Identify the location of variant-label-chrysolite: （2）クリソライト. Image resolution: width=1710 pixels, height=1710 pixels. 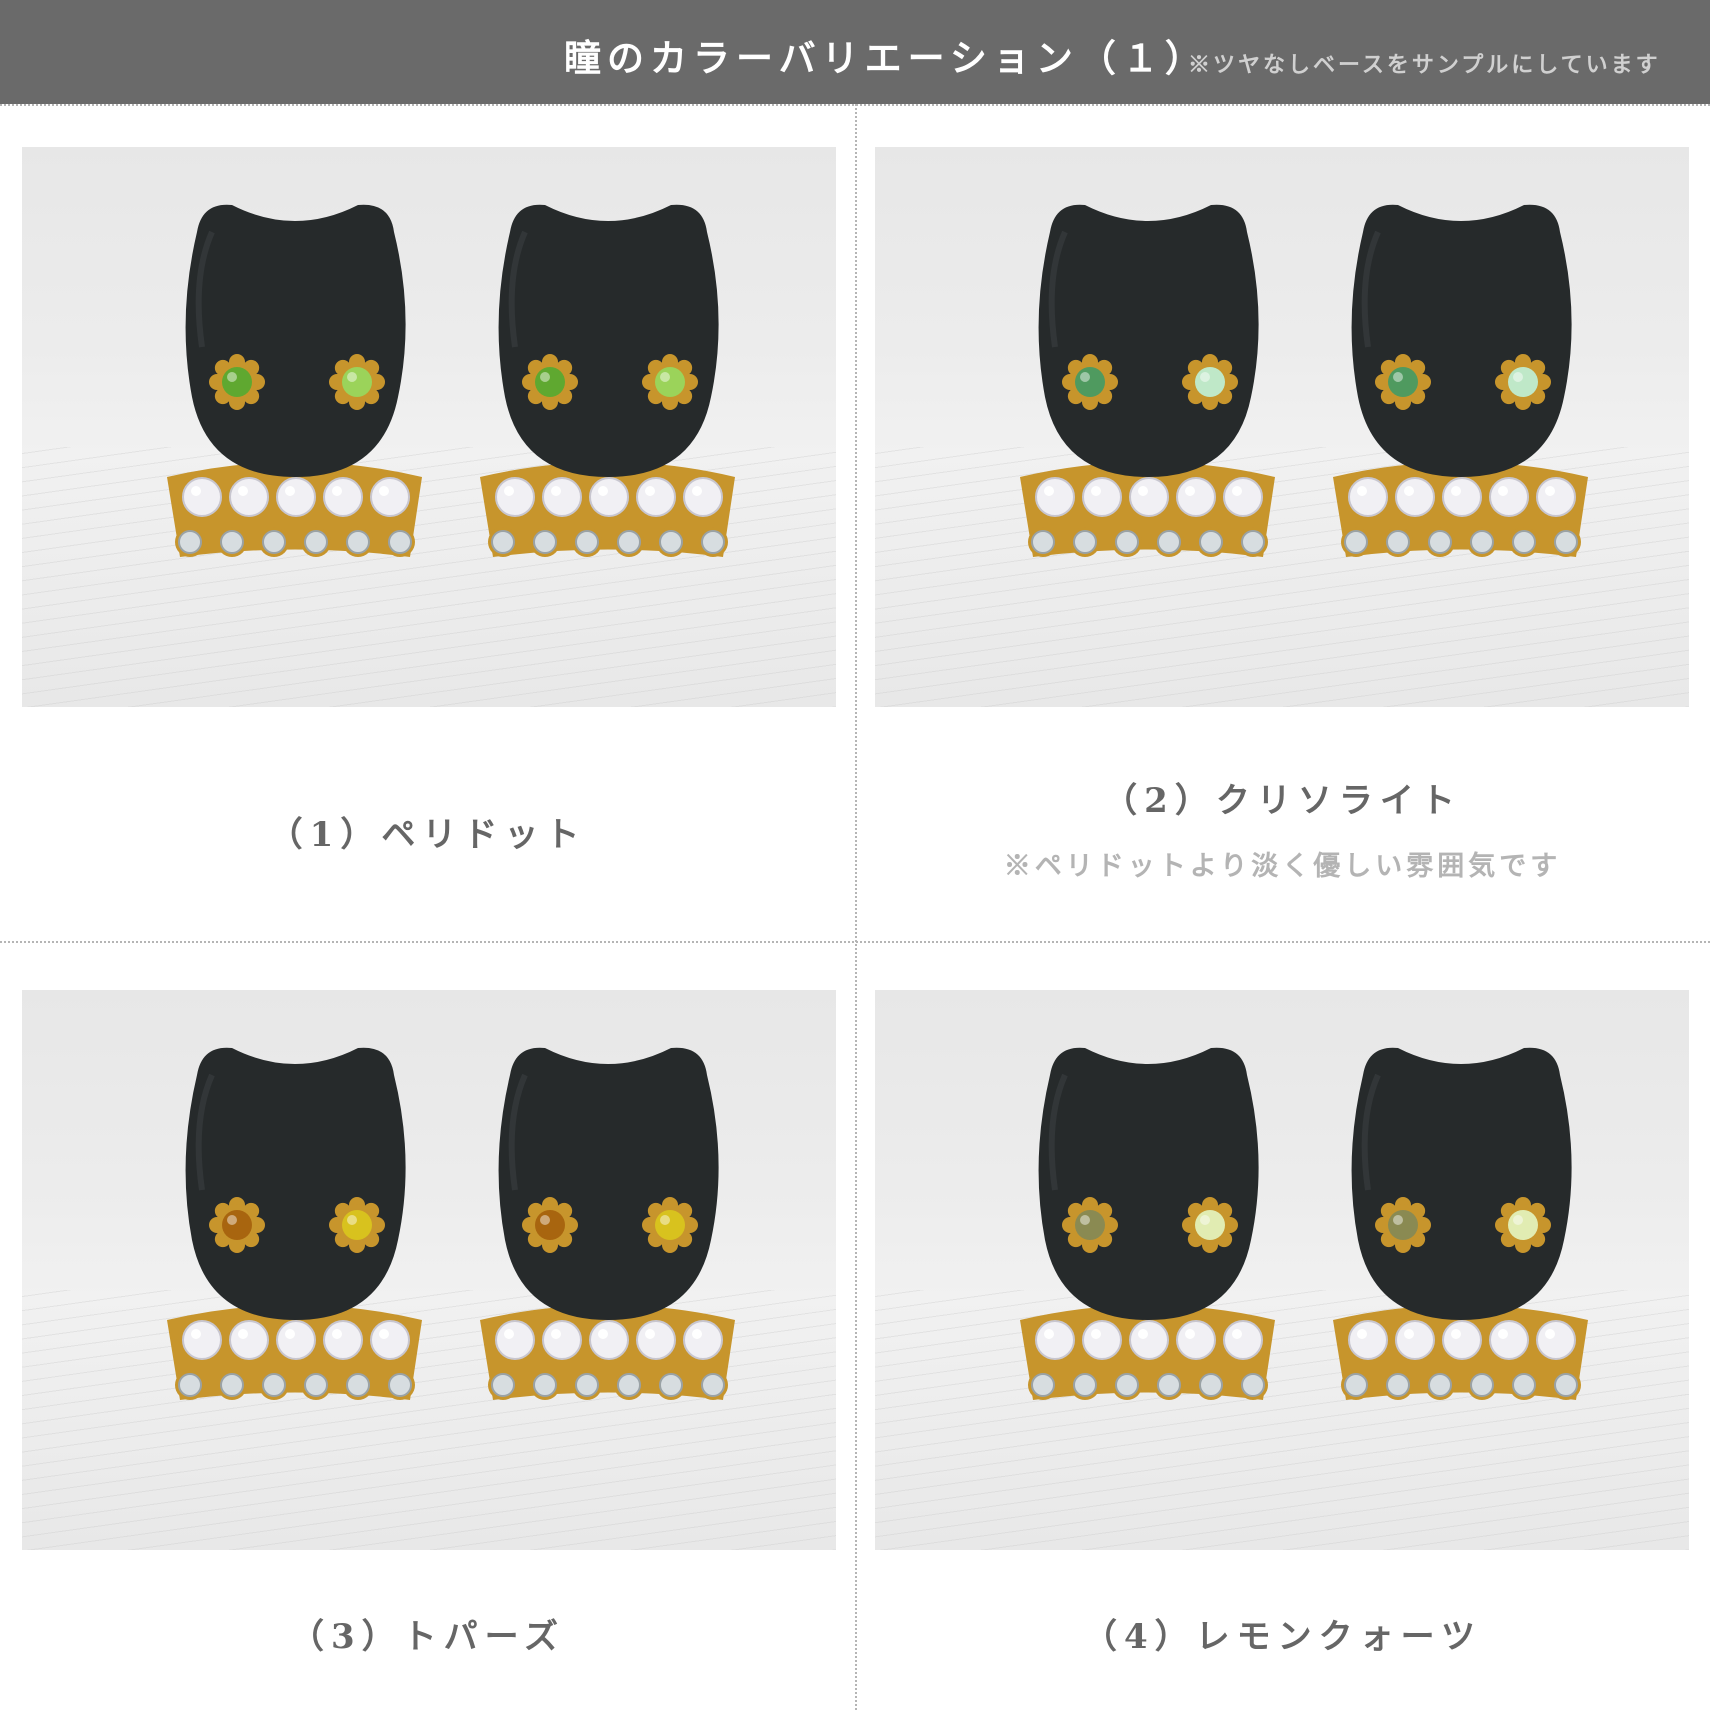
(1282, 801).